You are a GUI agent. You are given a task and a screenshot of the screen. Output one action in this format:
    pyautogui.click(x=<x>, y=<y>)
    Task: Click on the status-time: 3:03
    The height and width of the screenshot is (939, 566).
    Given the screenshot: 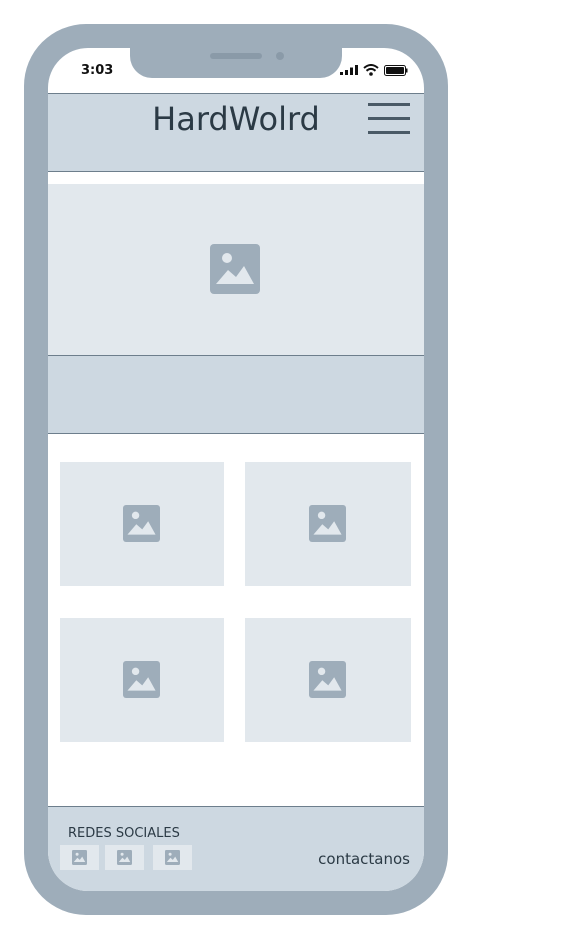 What is the action you would take?
    pyautogui.click(x=97, y=70)
    